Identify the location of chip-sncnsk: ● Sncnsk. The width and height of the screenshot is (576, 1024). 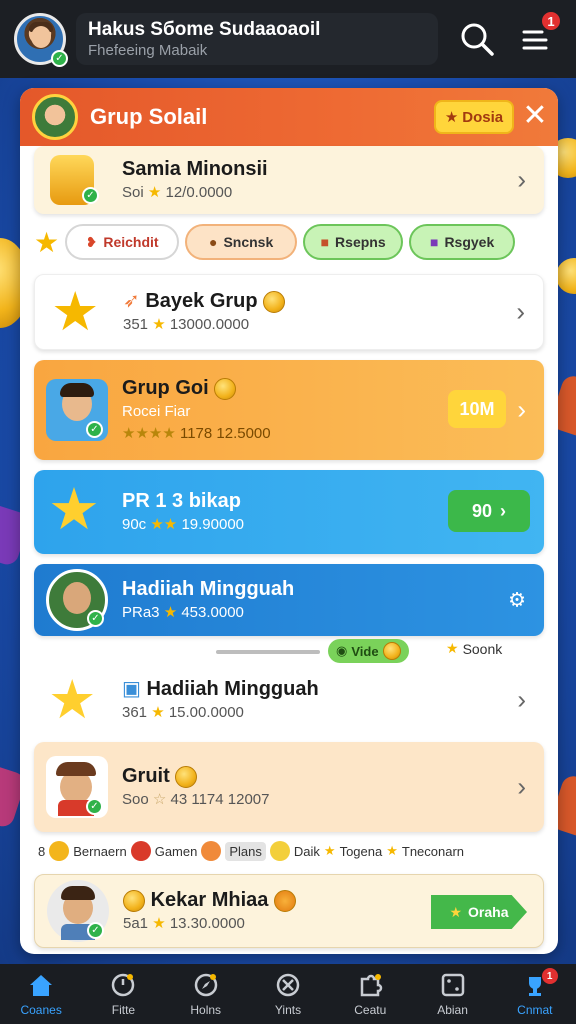
(241, 242).